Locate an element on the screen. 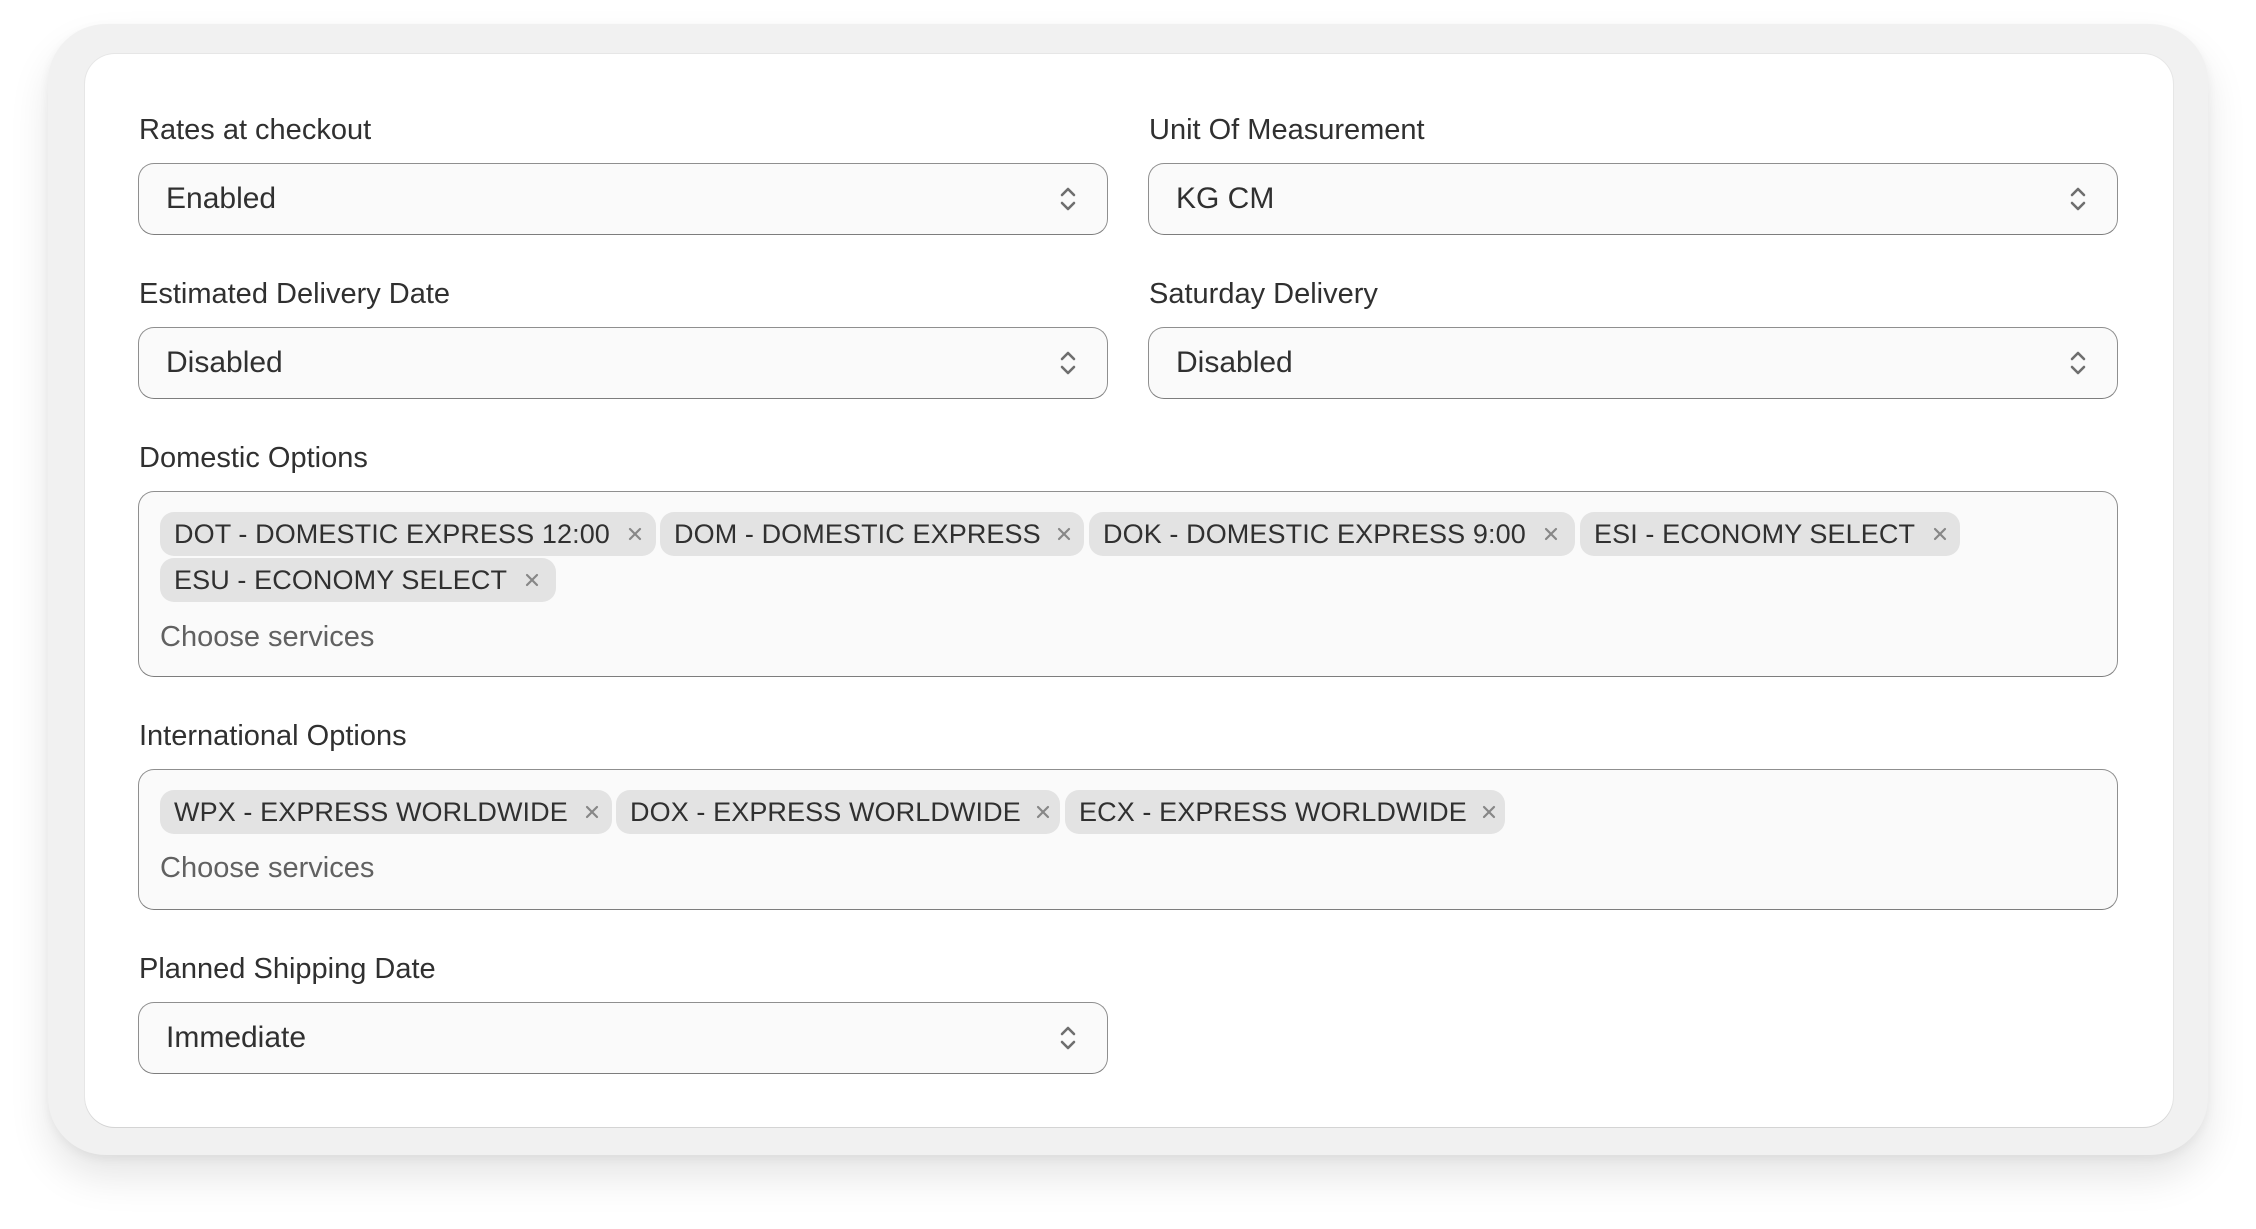 The image size is (2256, 1229). international-chip: ECX - EXPRESS WORLDWIDE is located at coordinates (1285, 812).